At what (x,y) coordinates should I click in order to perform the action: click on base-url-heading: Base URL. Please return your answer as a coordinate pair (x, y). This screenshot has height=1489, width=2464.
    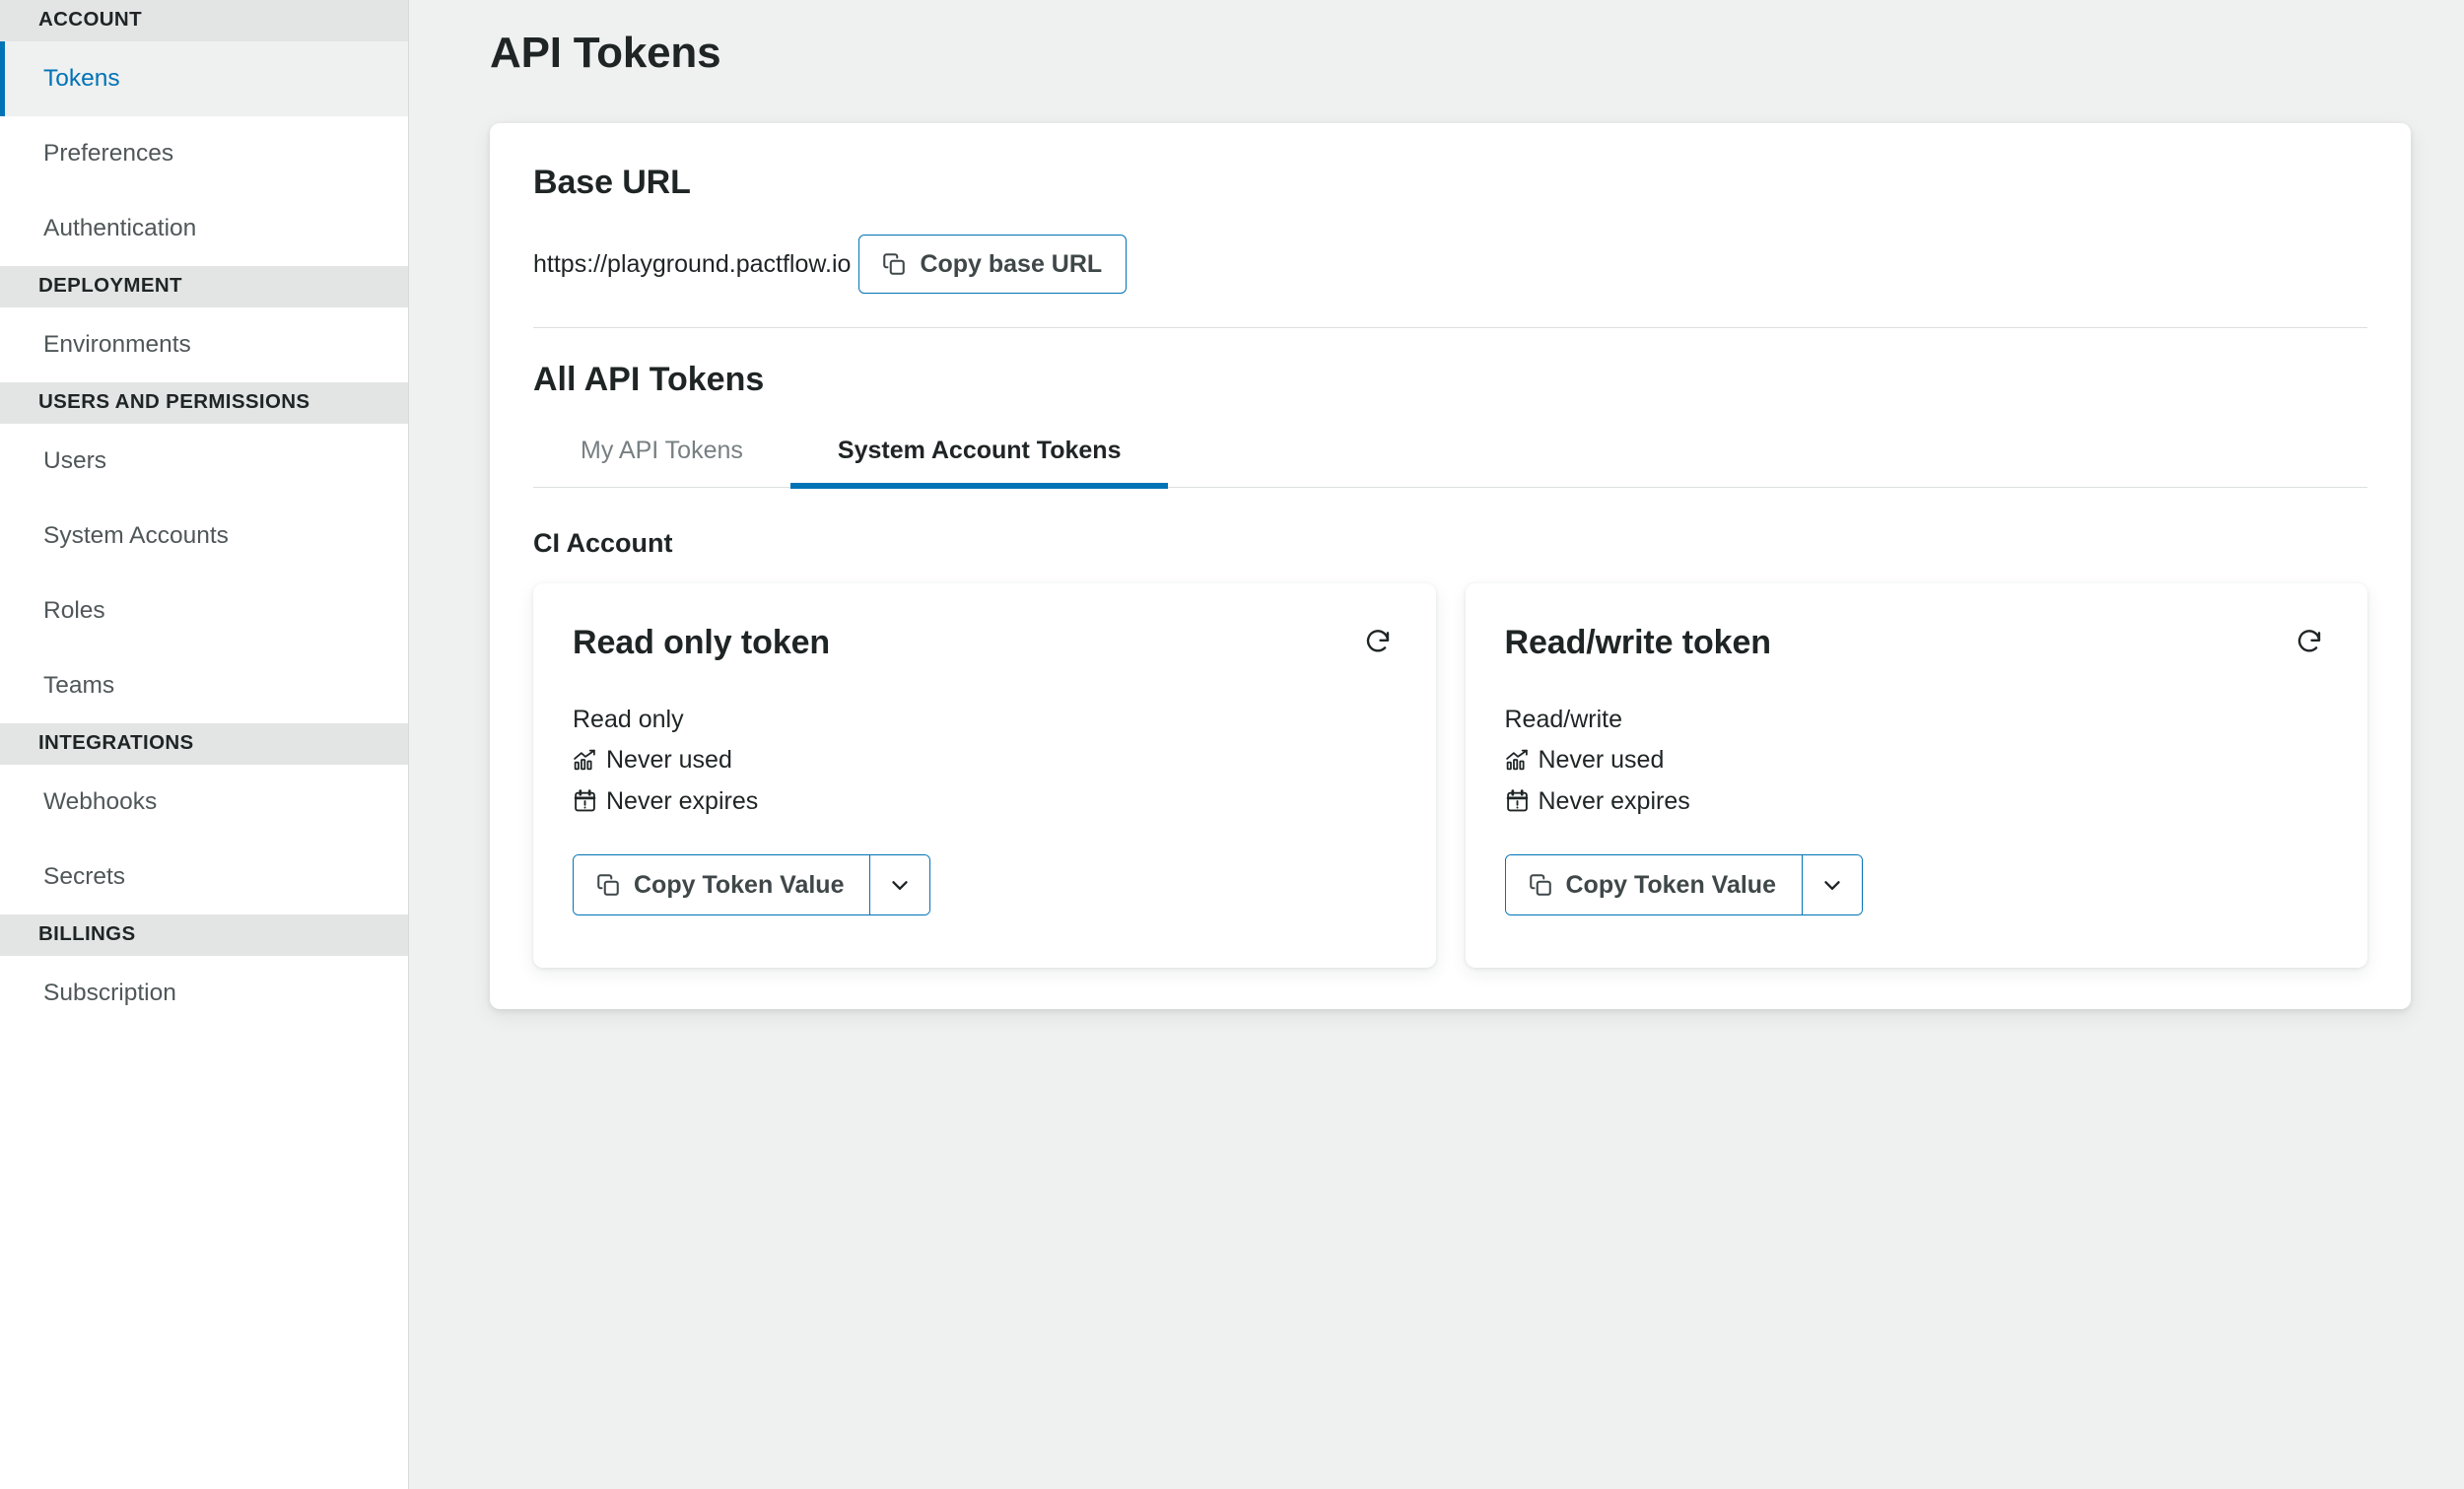
    Looking at the image, I should click on (612, 182).